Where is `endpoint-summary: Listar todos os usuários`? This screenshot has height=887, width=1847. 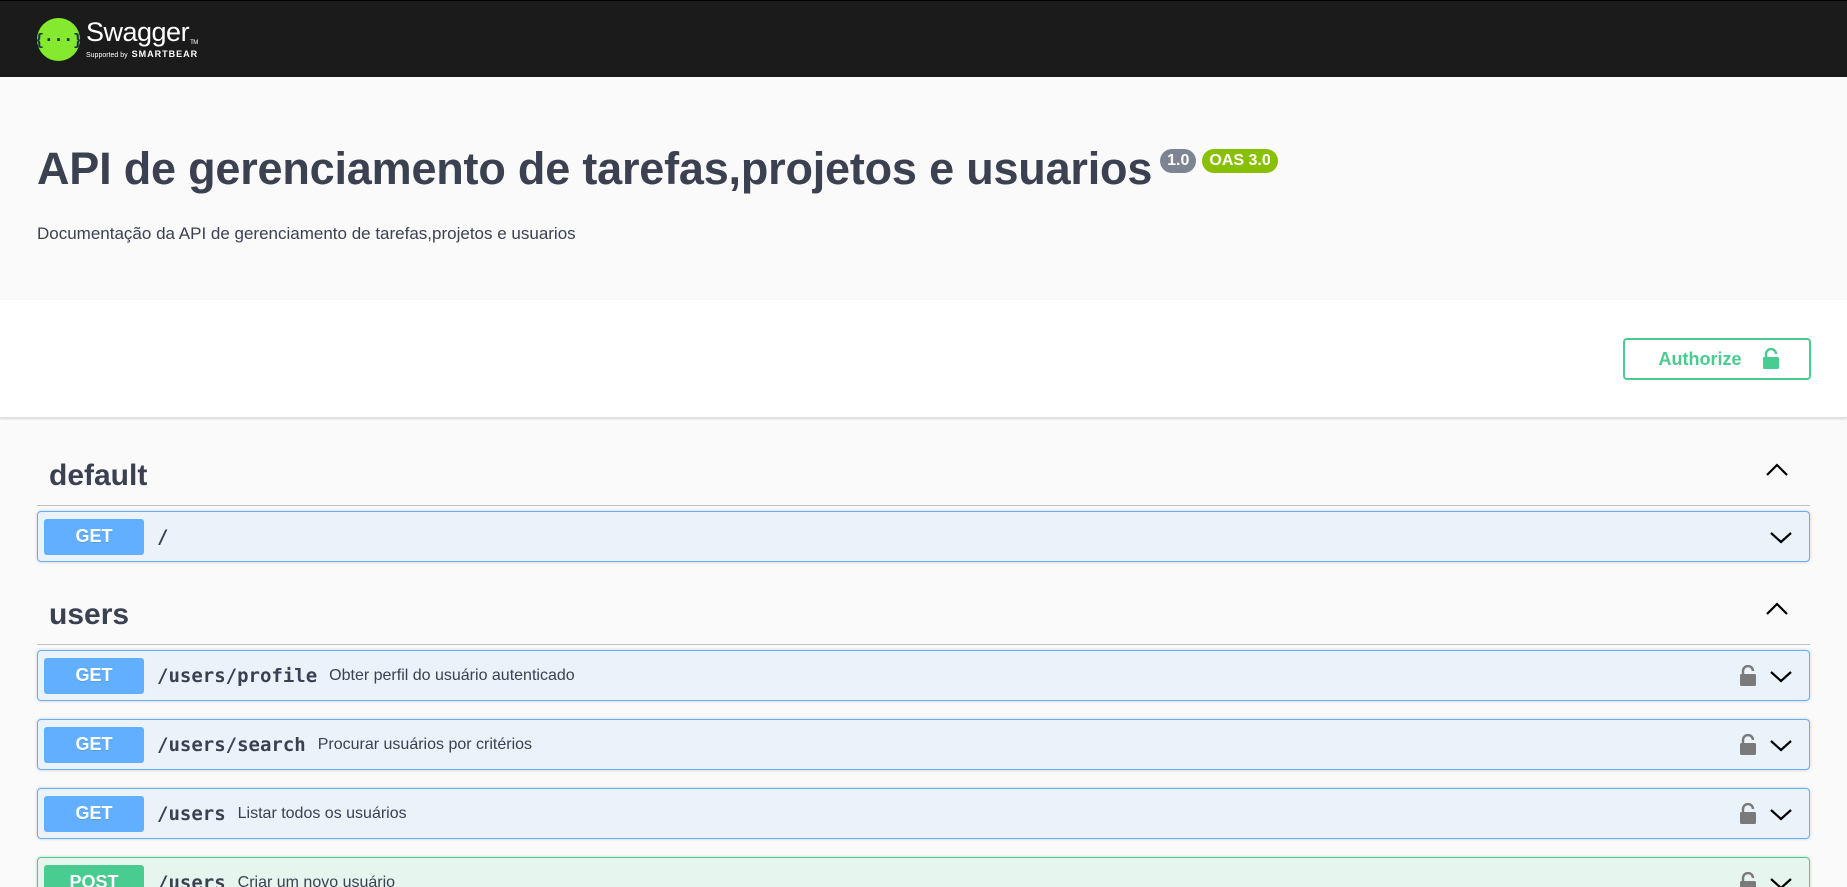 endpoint-summary: Listar todos os usuários is located at coordinates (322, 813).